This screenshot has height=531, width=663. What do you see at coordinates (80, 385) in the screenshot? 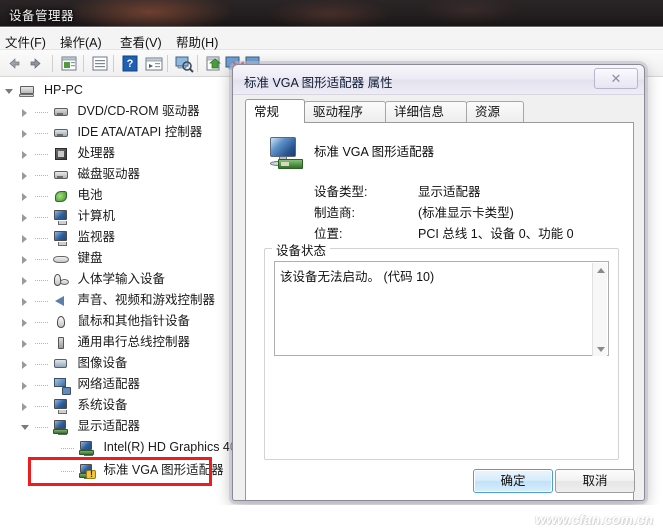
I see `tree-item-network-adapters: 网络适配器` at bounding box center [80, 385].